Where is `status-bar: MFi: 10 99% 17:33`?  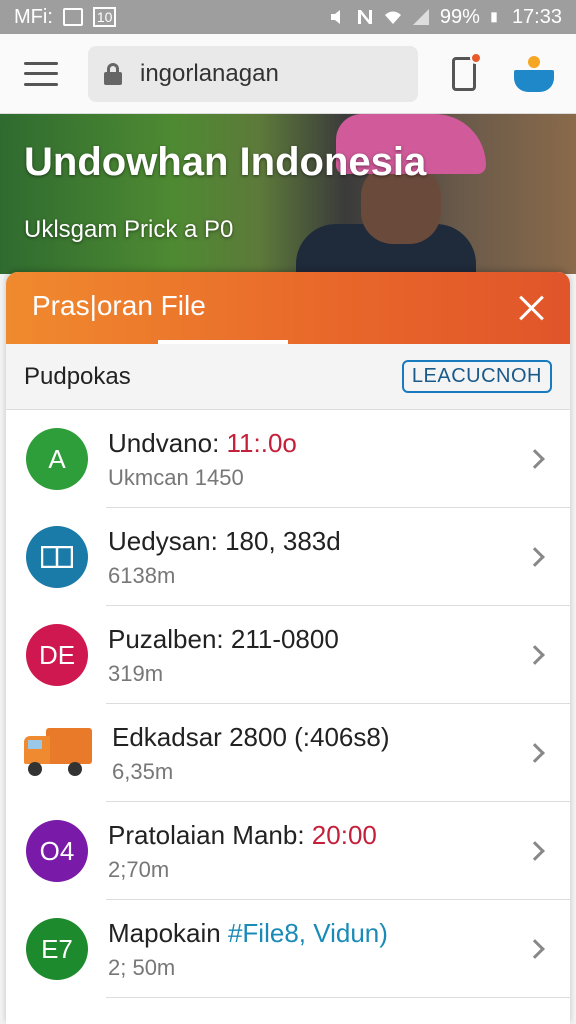 status-bar: MFi: 10 99% 17:33 is located at coordinates (288, 17).